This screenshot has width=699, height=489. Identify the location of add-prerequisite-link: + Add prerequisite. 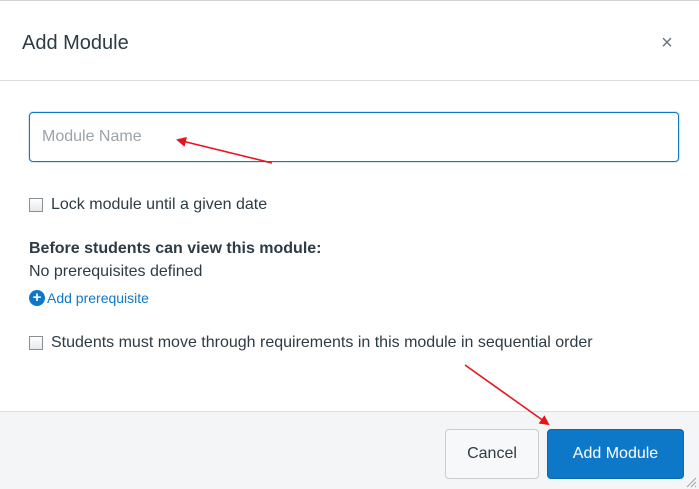
(89, 298).